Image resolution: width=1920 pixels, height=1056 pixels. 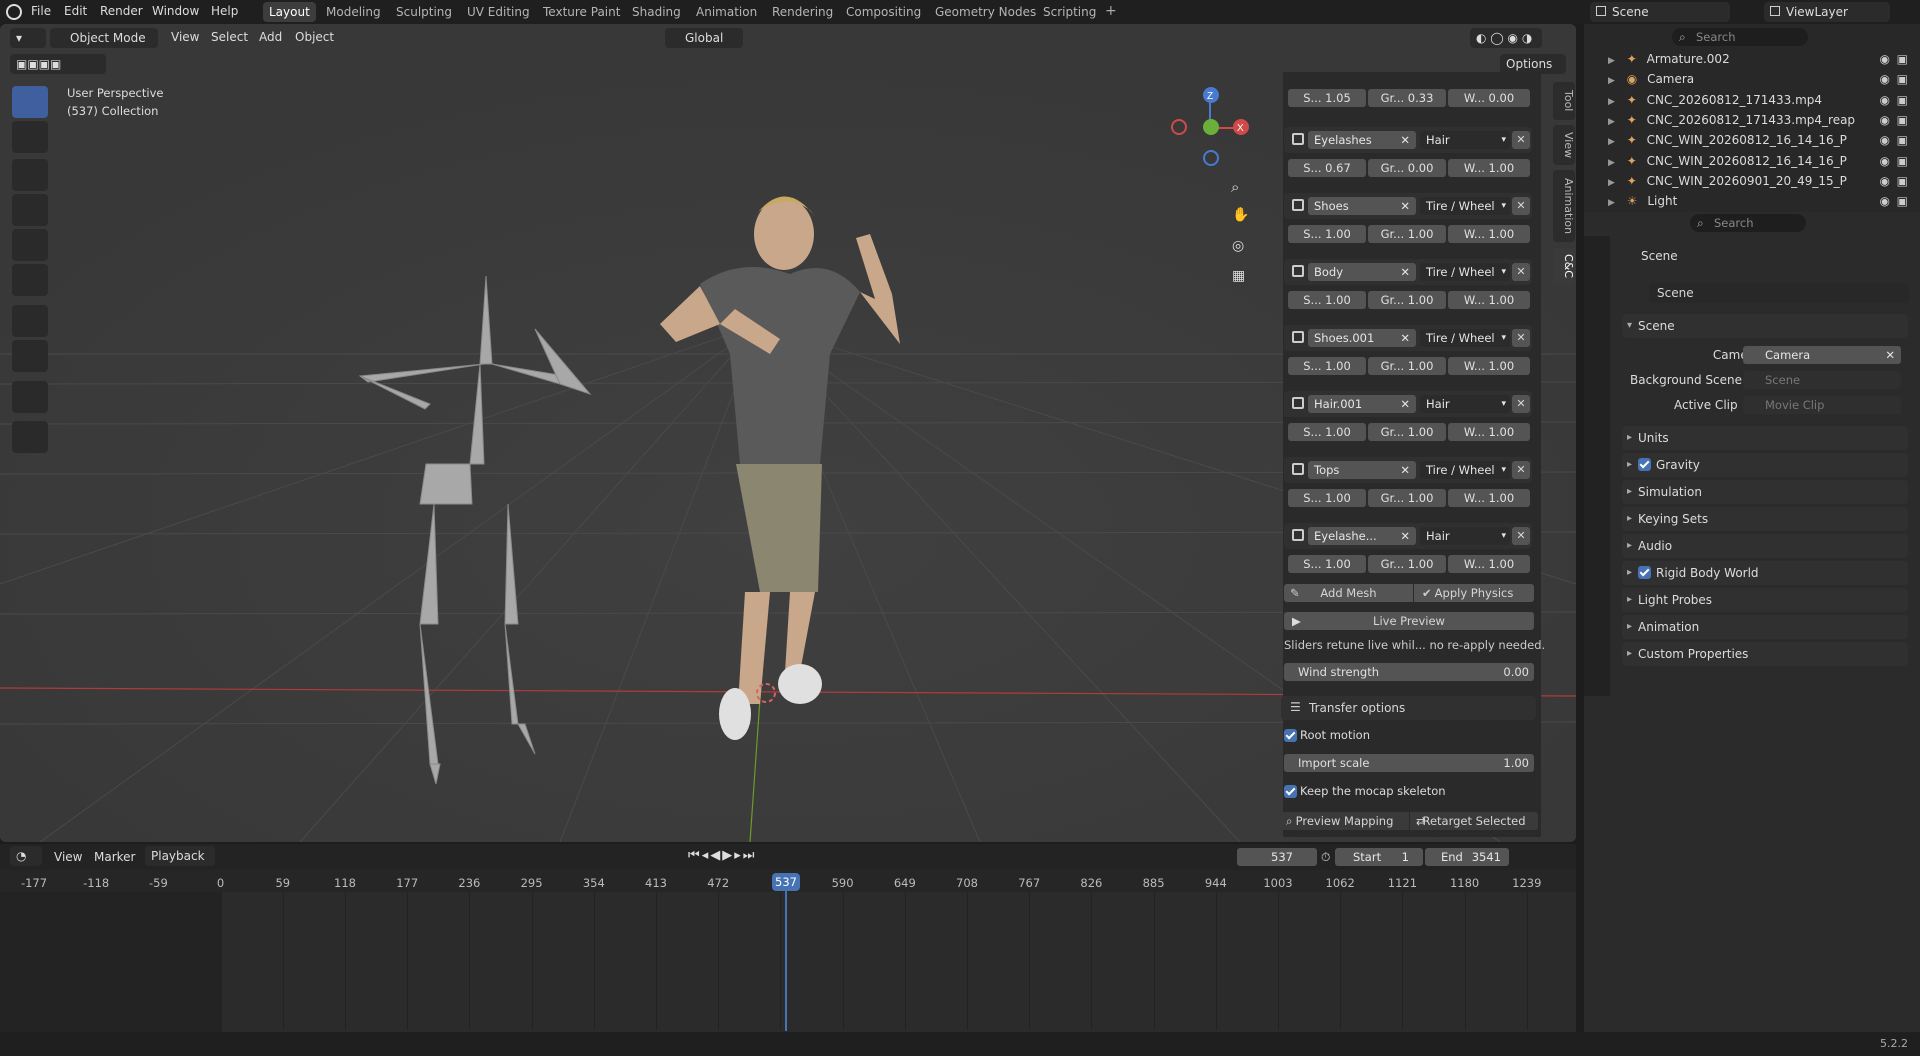 What do you see at coordinates (1409, 763) in the screenshot?
I see `import-scale-slider: Import scale 1.00` at bounding box center [1409, 763].